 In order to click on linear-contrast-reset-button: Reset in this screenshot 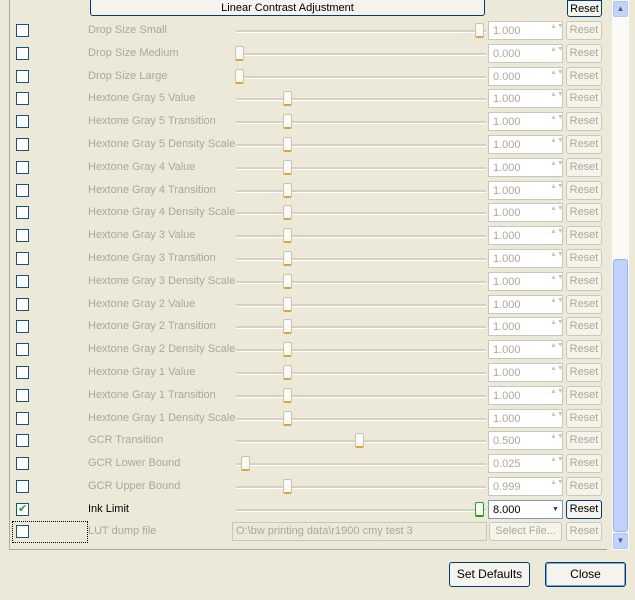, I will do `click(584, 8)`.